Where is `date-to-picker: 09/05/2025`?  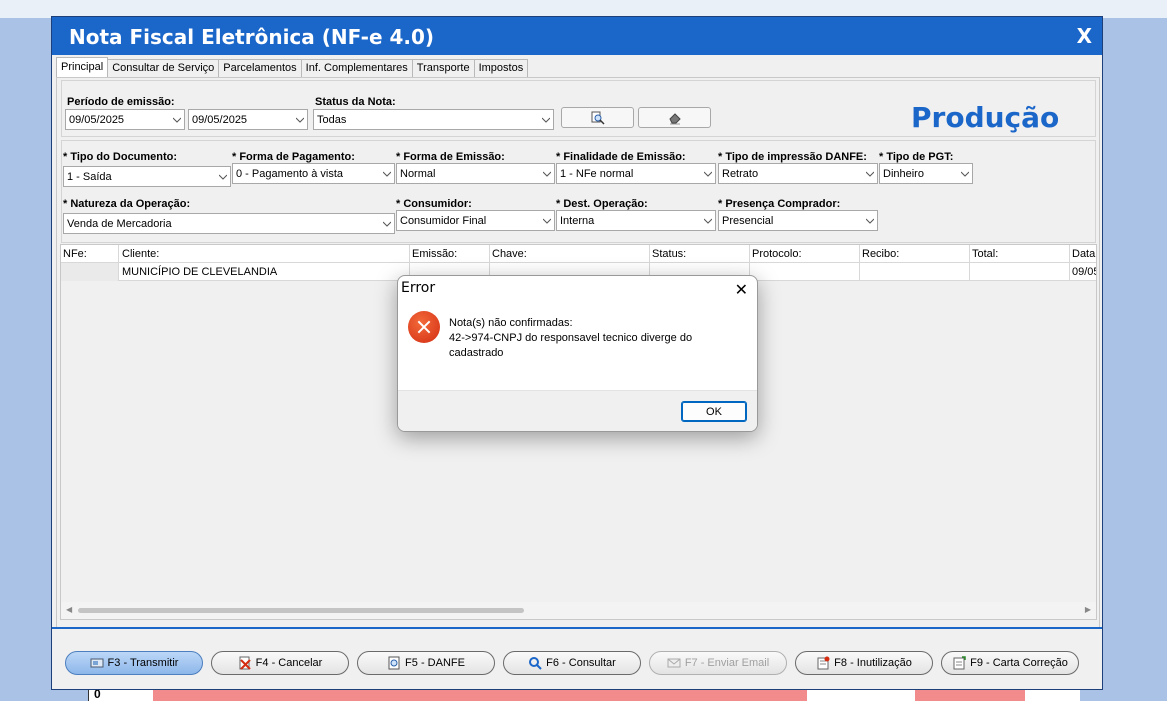
date-to-picker: 09/05/2025 is located at coordinates (248, 119).